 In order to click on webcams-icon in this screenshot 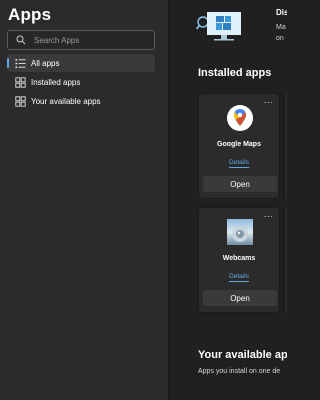, I will do `click(240, 232)`.